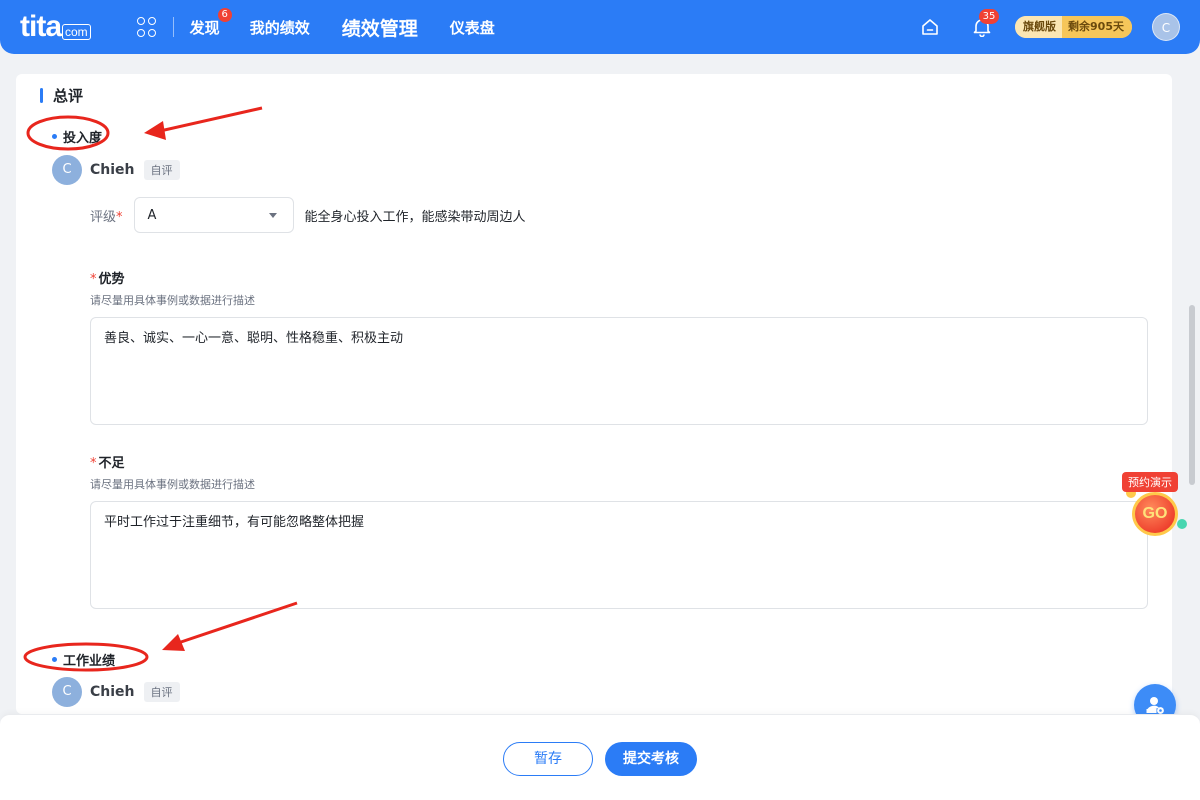  I want to click on user-settings-icon, so click(1155, 705).